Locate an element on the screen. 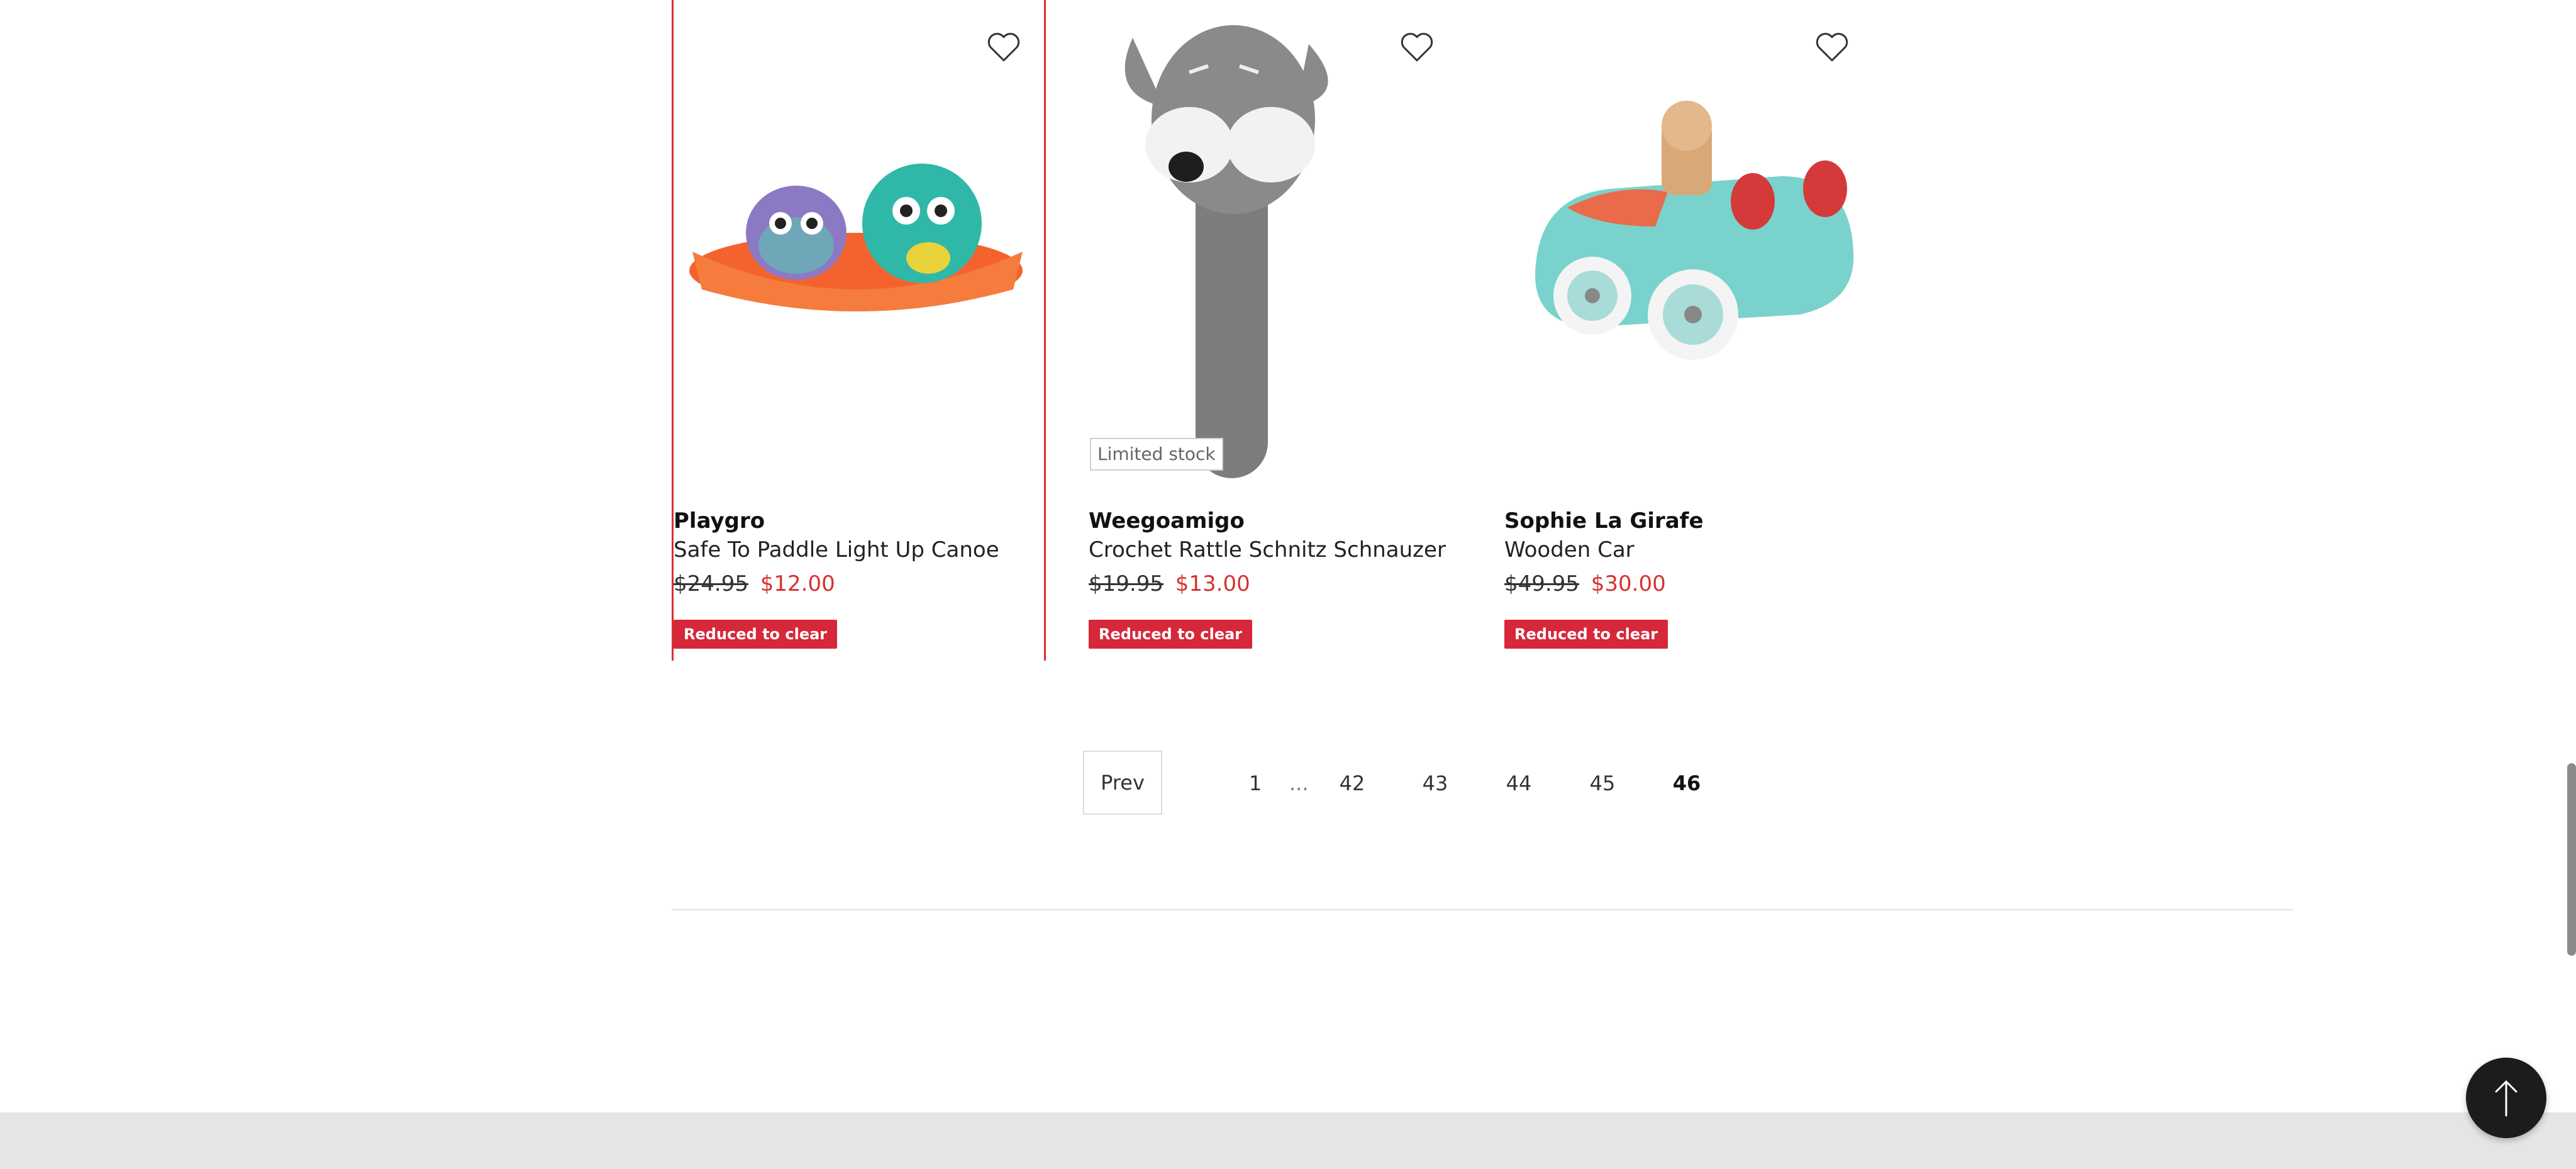 This screenshot has width=2576, height=1169. product-name: Crochet Rattle Schnitz Schnauzer is located at coordinates (1267, 549).